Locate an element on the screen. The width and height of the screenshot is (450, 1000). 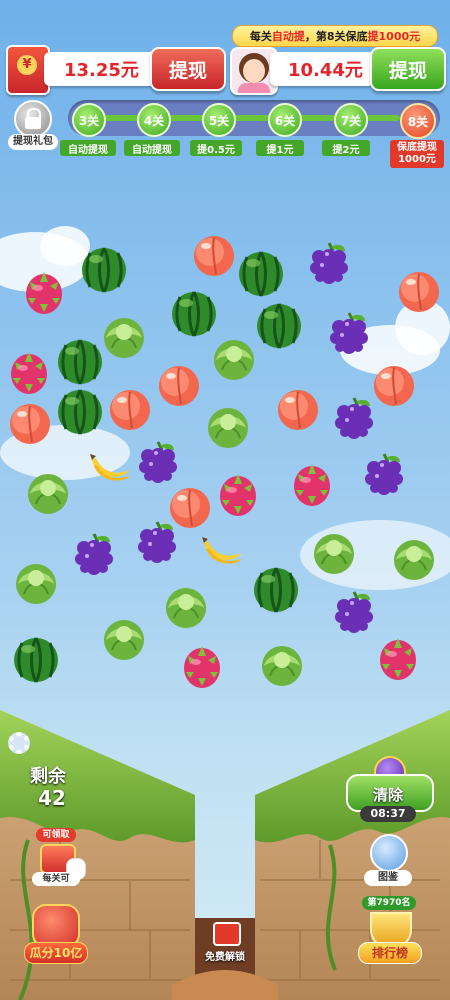
level-node: 4关 is located at coordinates (154, 120).